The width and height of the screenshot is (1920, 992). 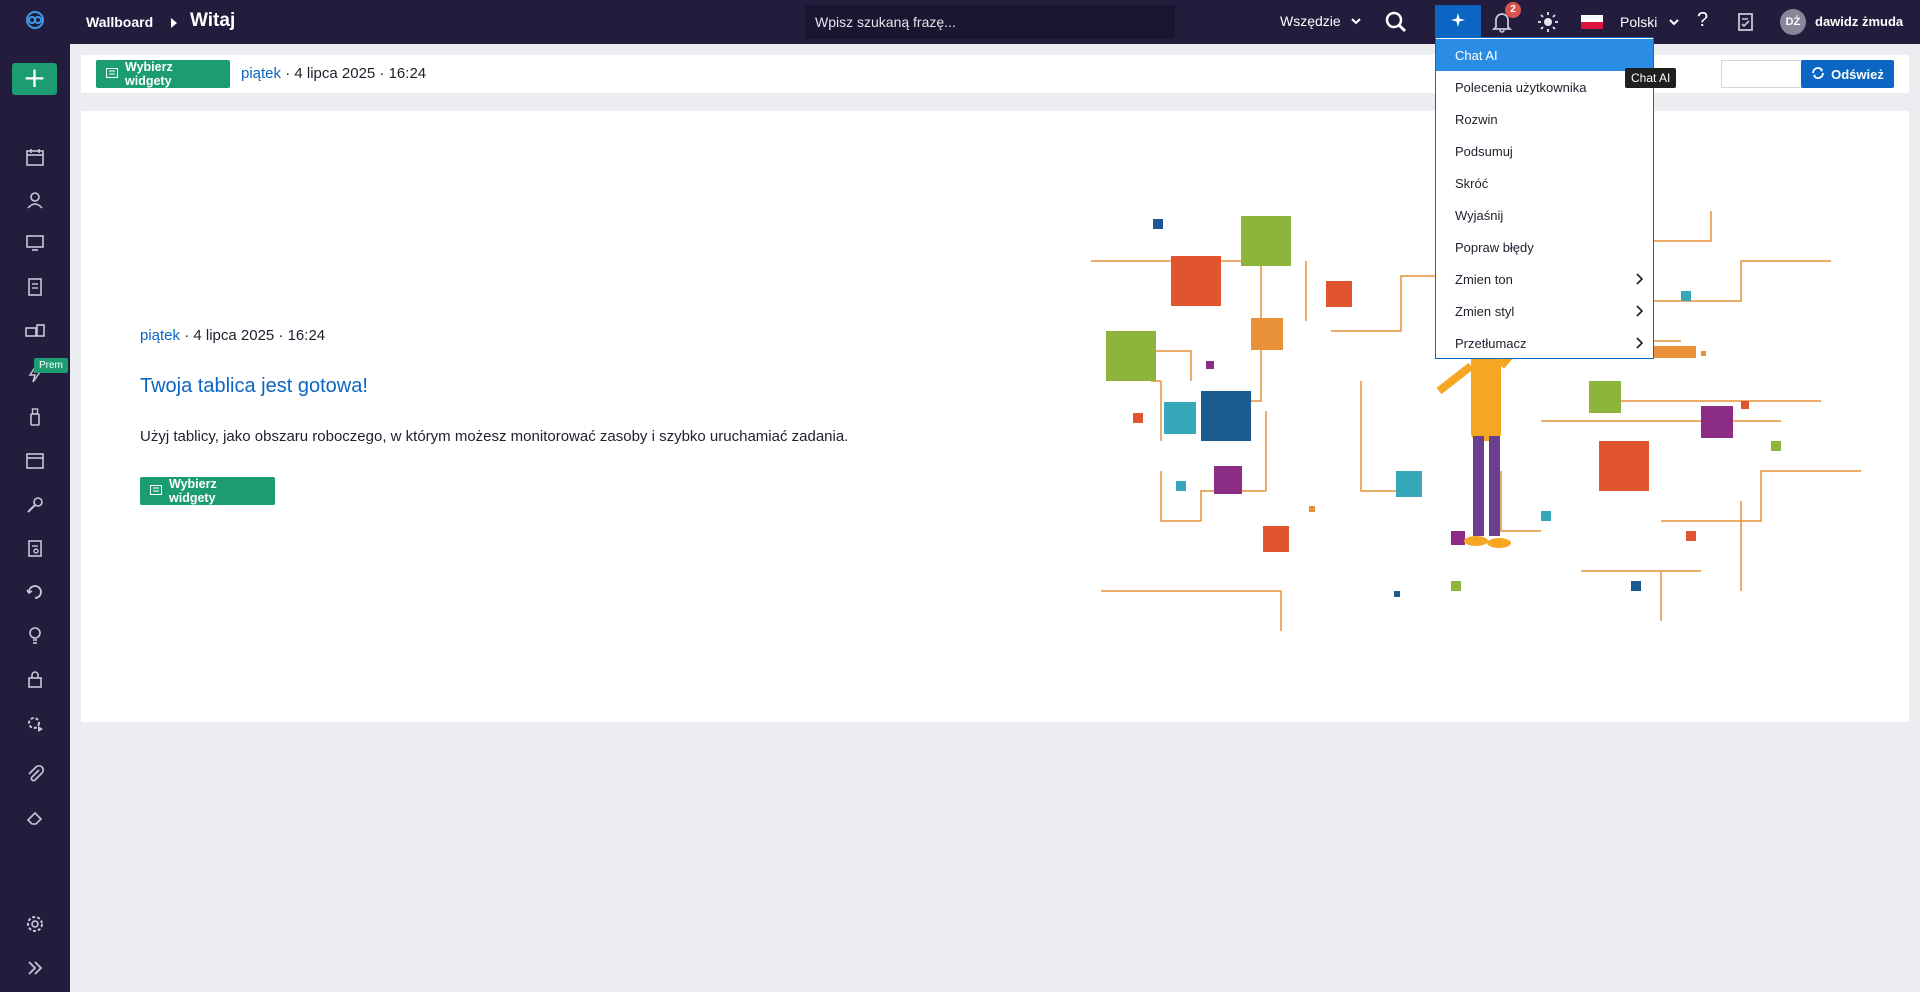 I want to click on search-icon, so click(x=1396, y=24).